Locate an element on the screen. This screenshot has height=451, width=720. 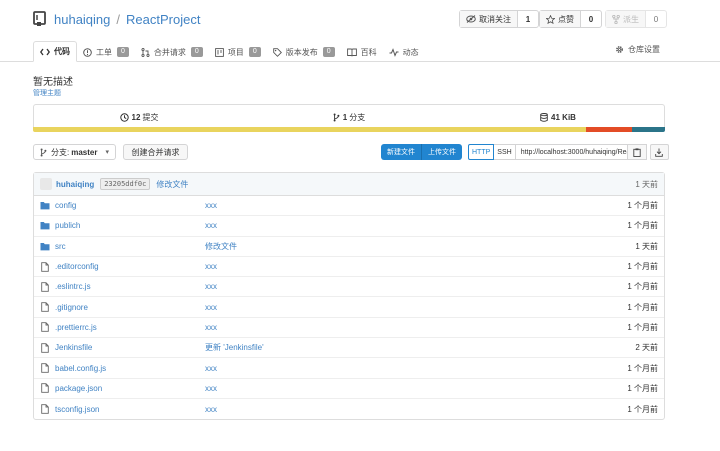
file-name-link: config is located at coordinates (130, 205).